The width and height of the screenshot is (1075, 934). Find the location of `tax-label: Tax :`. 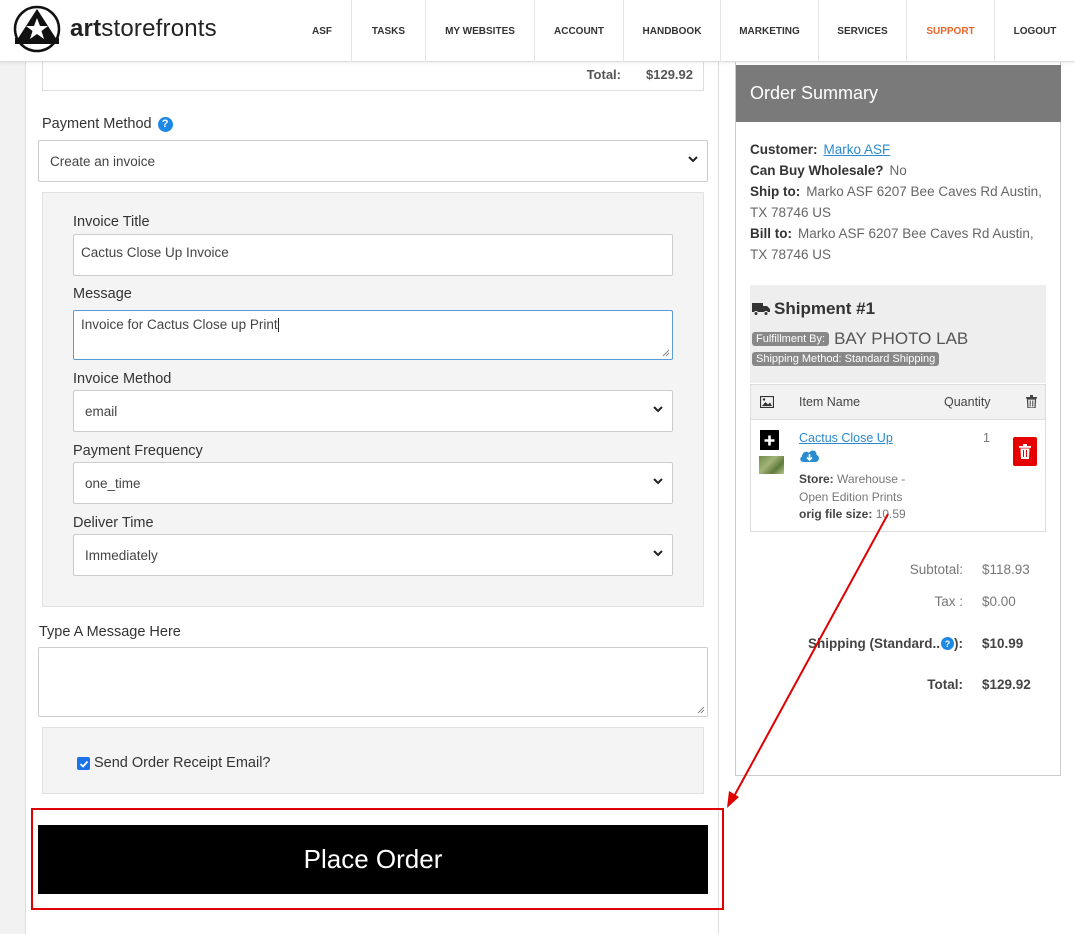

tax-label: Tax : is located at coordinates (948, 601).